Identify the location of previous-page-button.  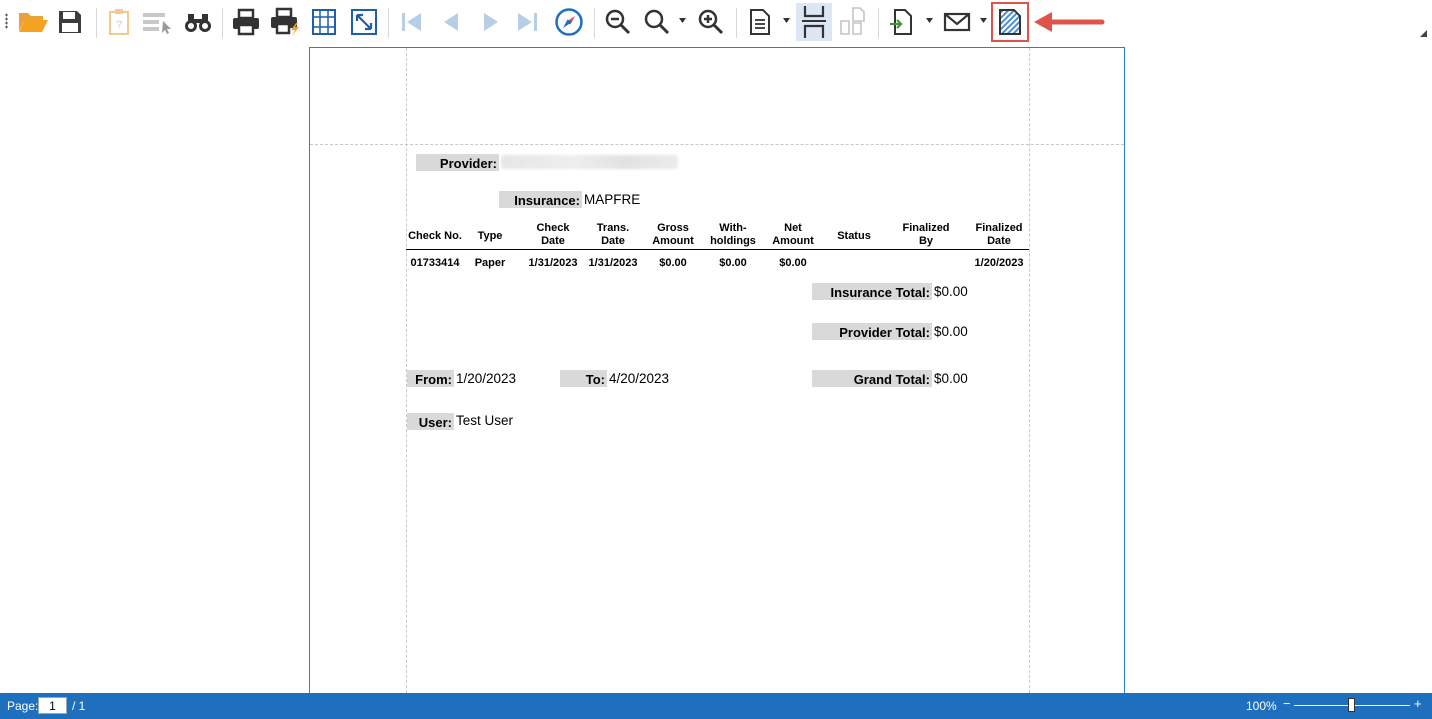
(451, 22).